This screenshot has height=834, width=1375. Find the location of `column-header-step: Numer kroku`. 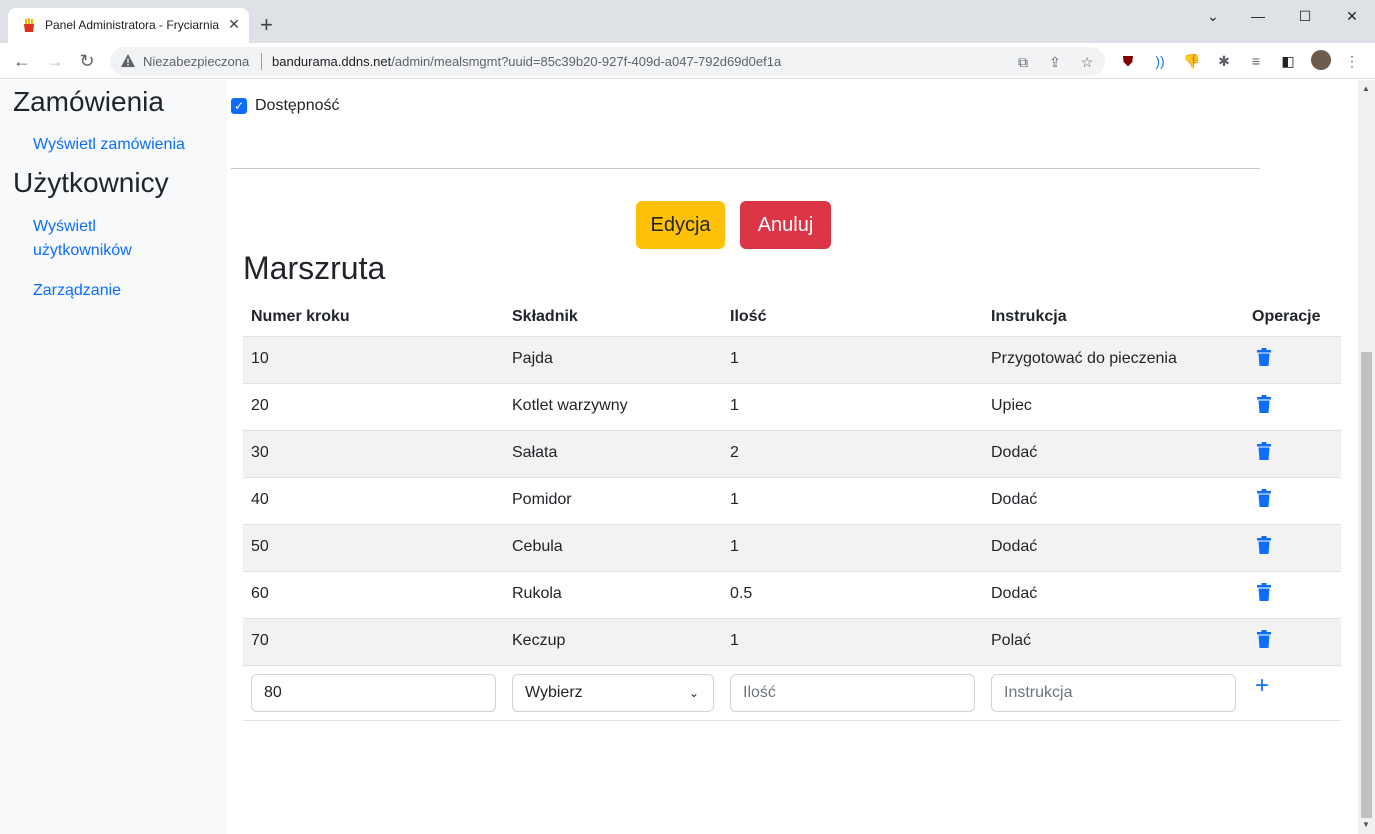

column-header-step: Numer kroku is located at coordinates (300, 316).